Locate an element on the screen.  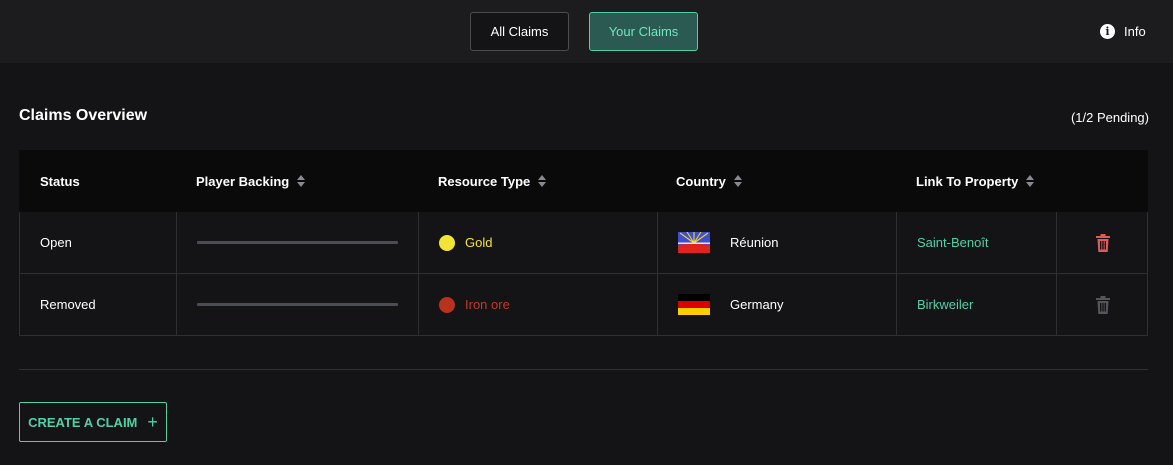
resource-cell: Gold is located at coordinates (537, 242).